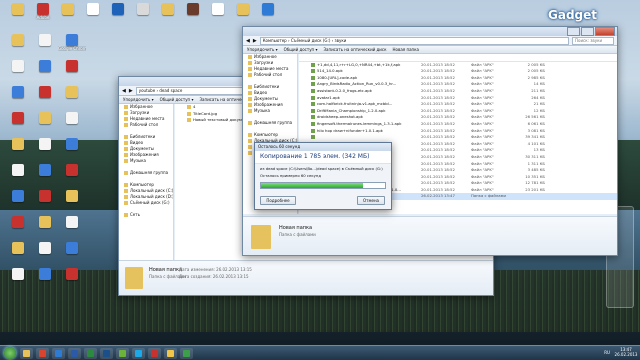 The image size is (640, 360). Describe the element at coordinates (106, 353) in the screenshot. I see `taskbar-photoshop-button` at that location.